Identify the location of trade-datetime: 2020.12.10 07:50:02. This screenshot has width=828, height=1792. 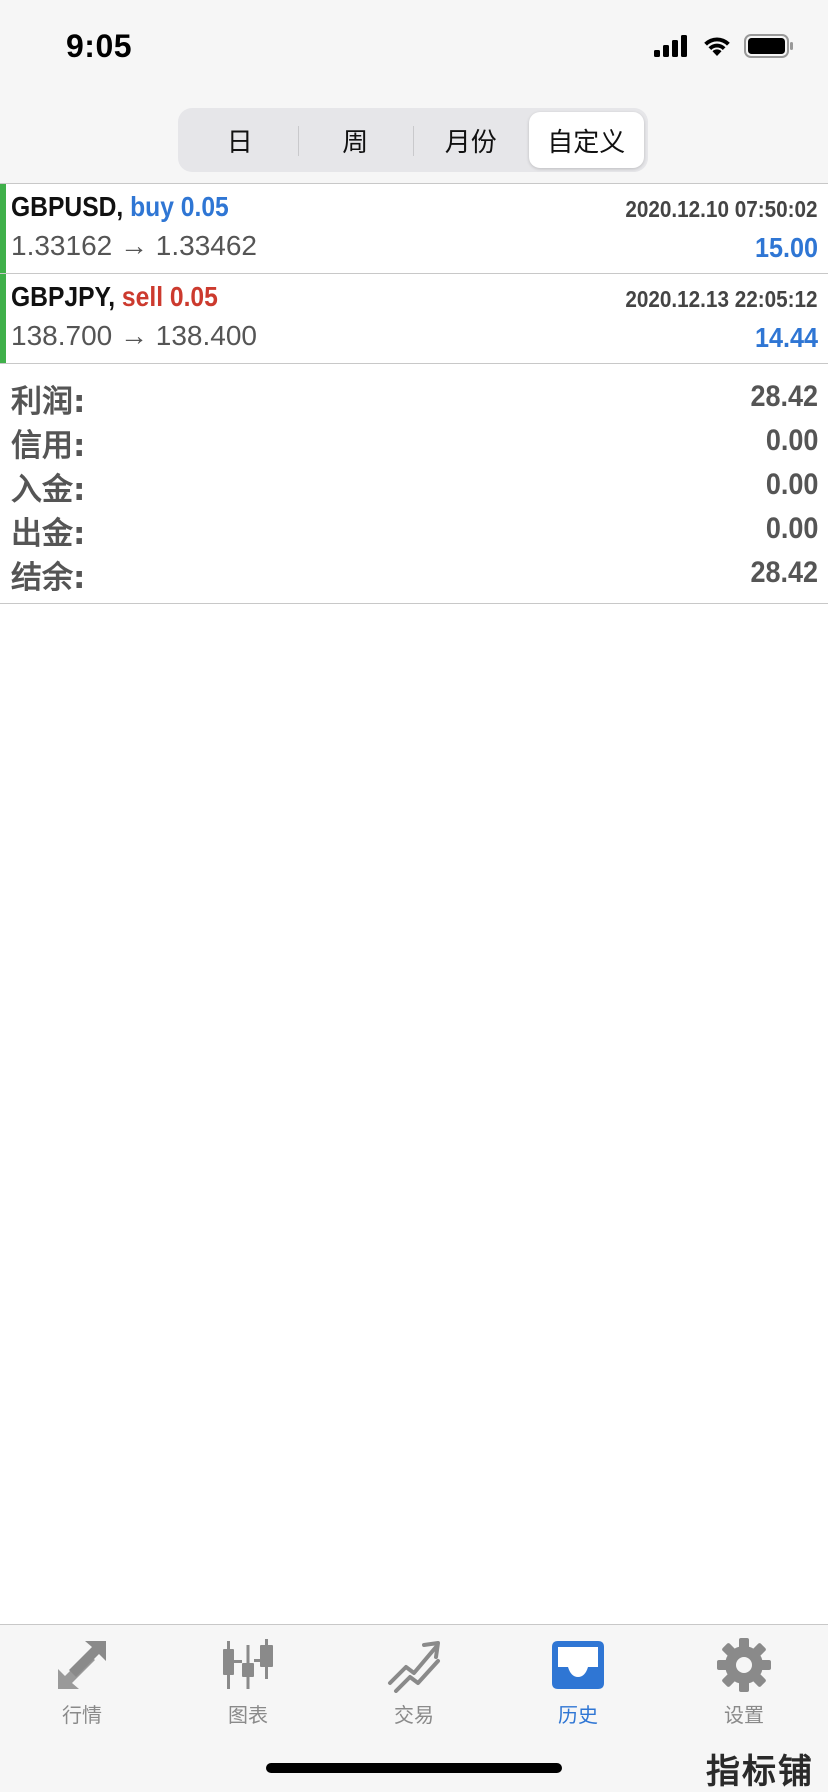
(721, 209).